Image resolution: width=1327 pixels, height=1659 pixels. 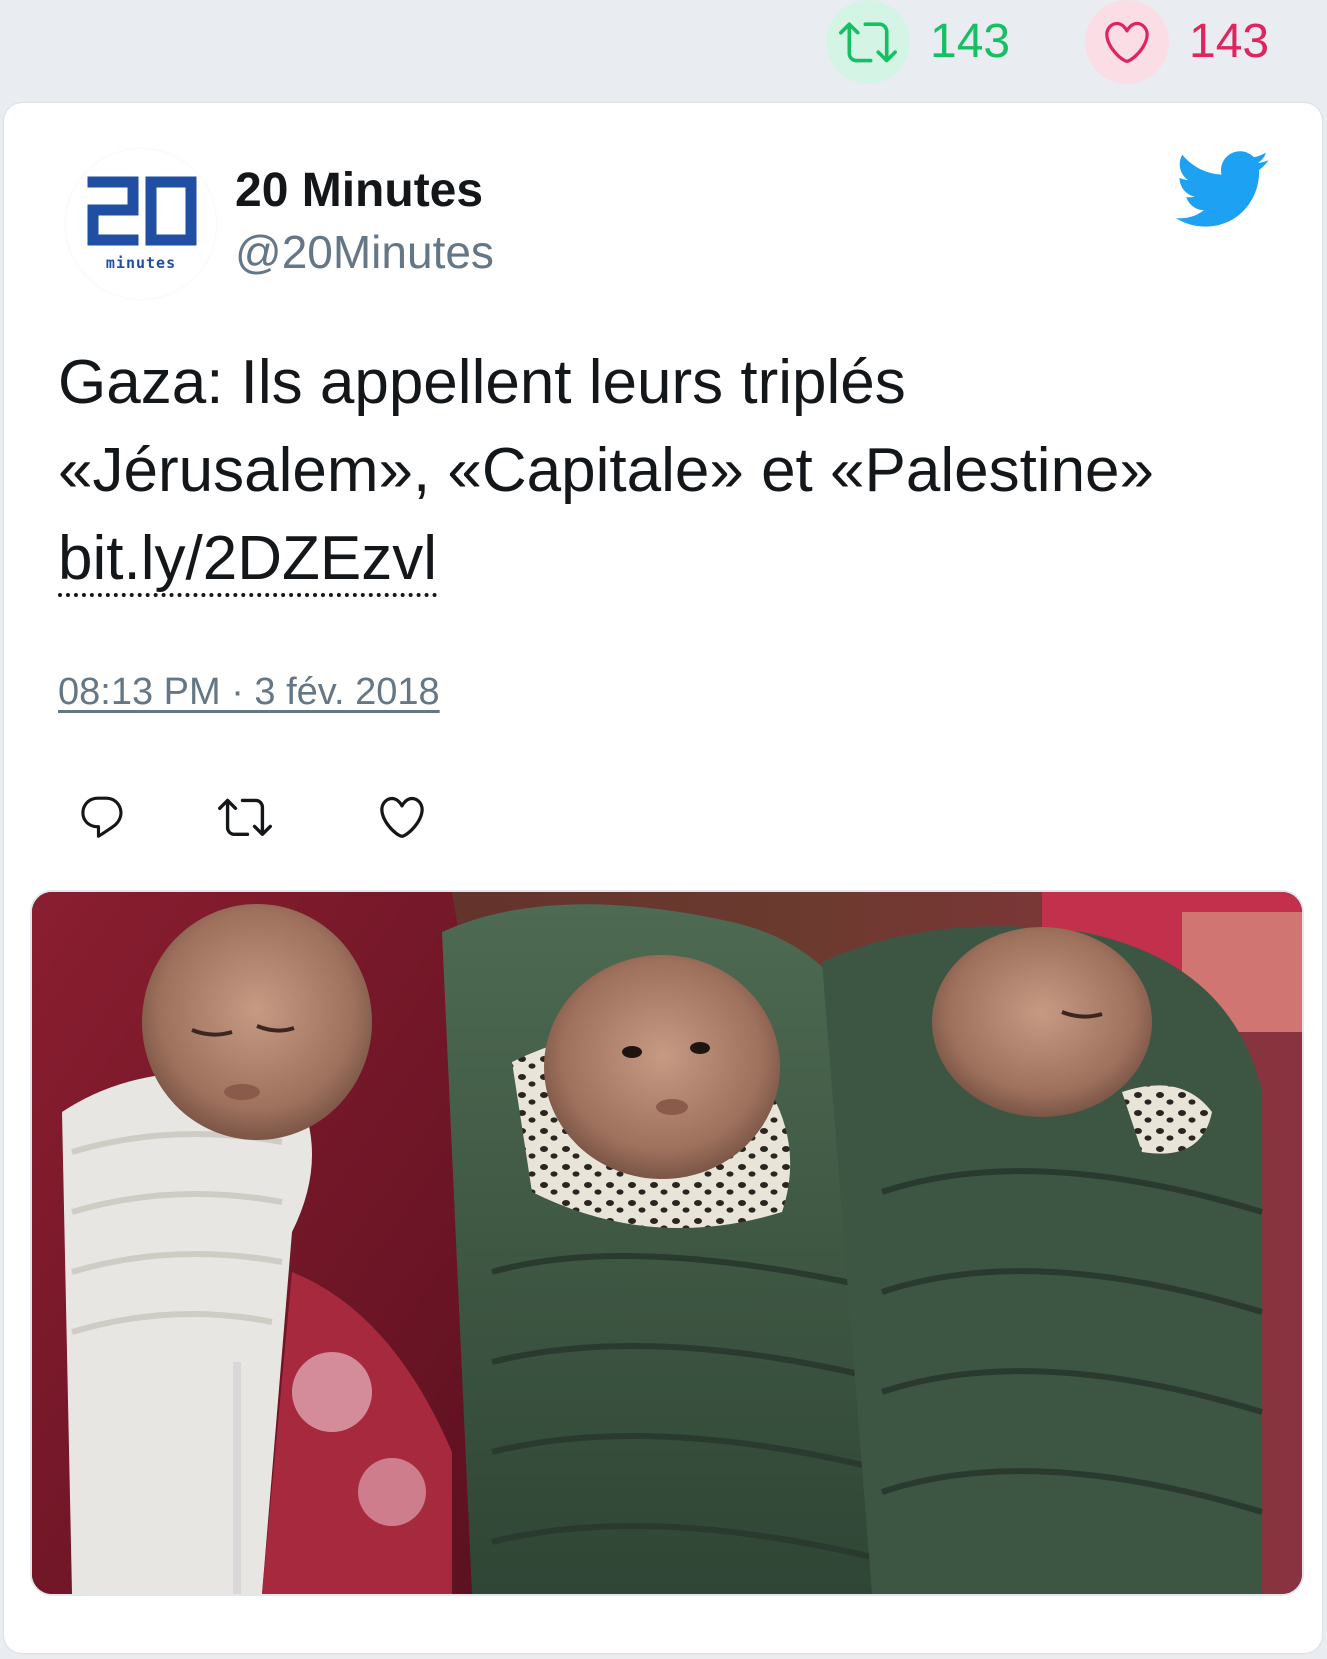 I want to click on retweet-stat-icon, so click(x=868, y=42).